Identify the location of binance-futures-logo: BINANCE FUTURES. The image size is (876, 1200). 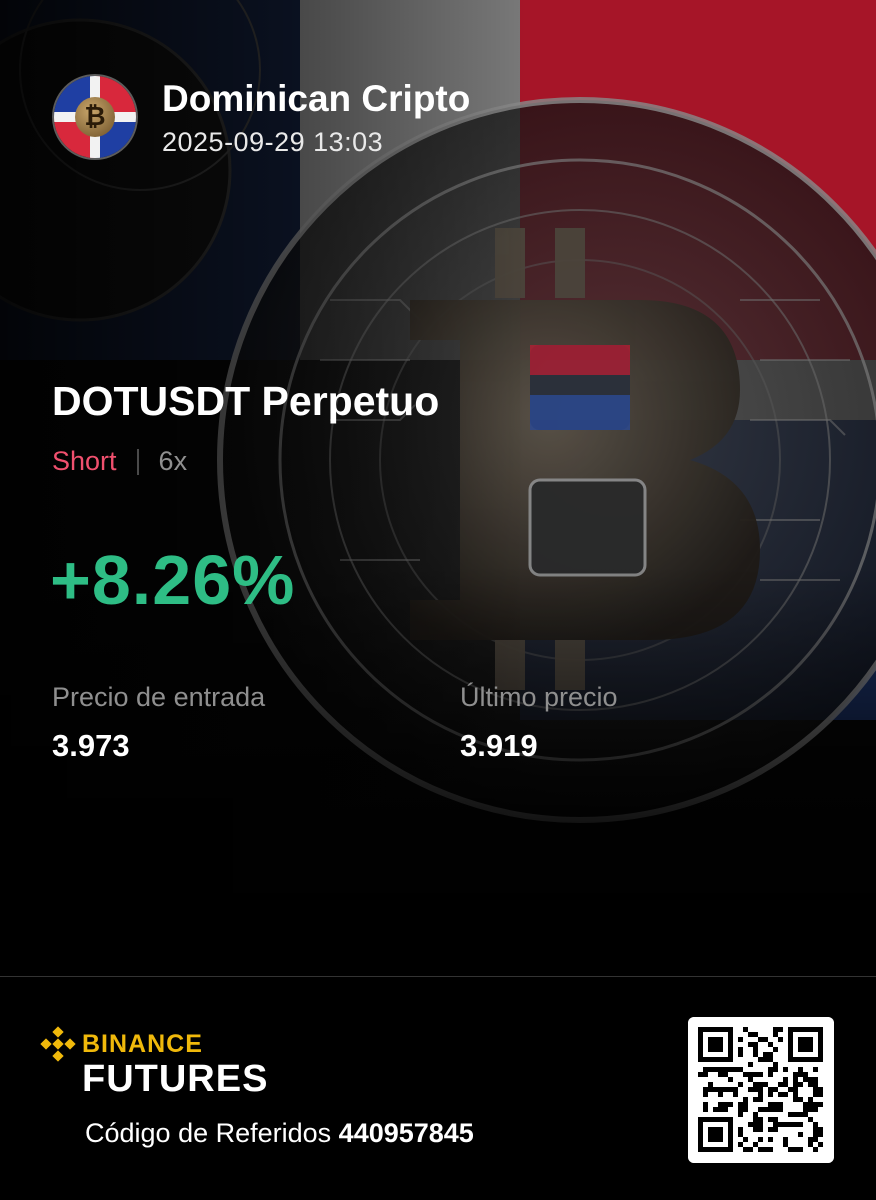
(154, 1063).